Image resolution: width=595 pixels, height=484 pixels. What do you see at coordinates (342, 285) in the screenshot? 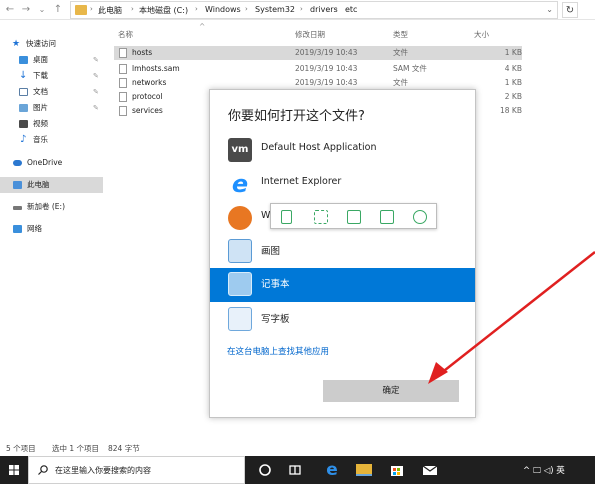
I see `app-option-notepad: 记事本` at bounding box center [342, 285].